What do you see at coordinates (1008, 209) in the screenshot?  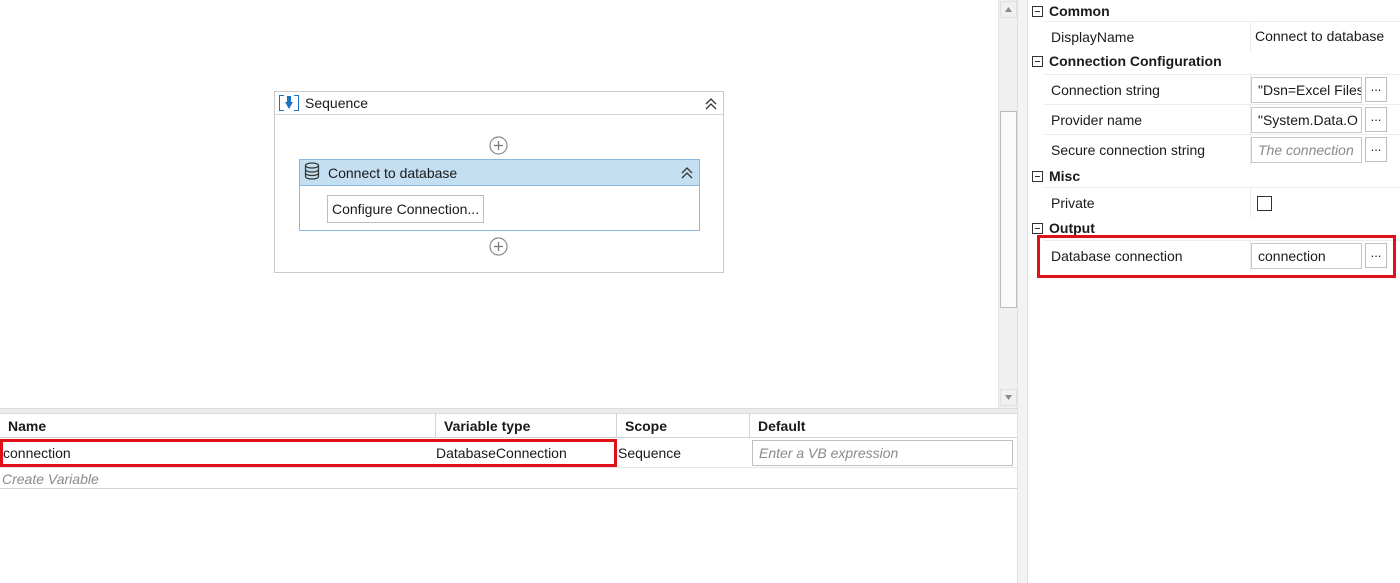 I see `scrollbar-thumb` at bounding box center [1008, 209].